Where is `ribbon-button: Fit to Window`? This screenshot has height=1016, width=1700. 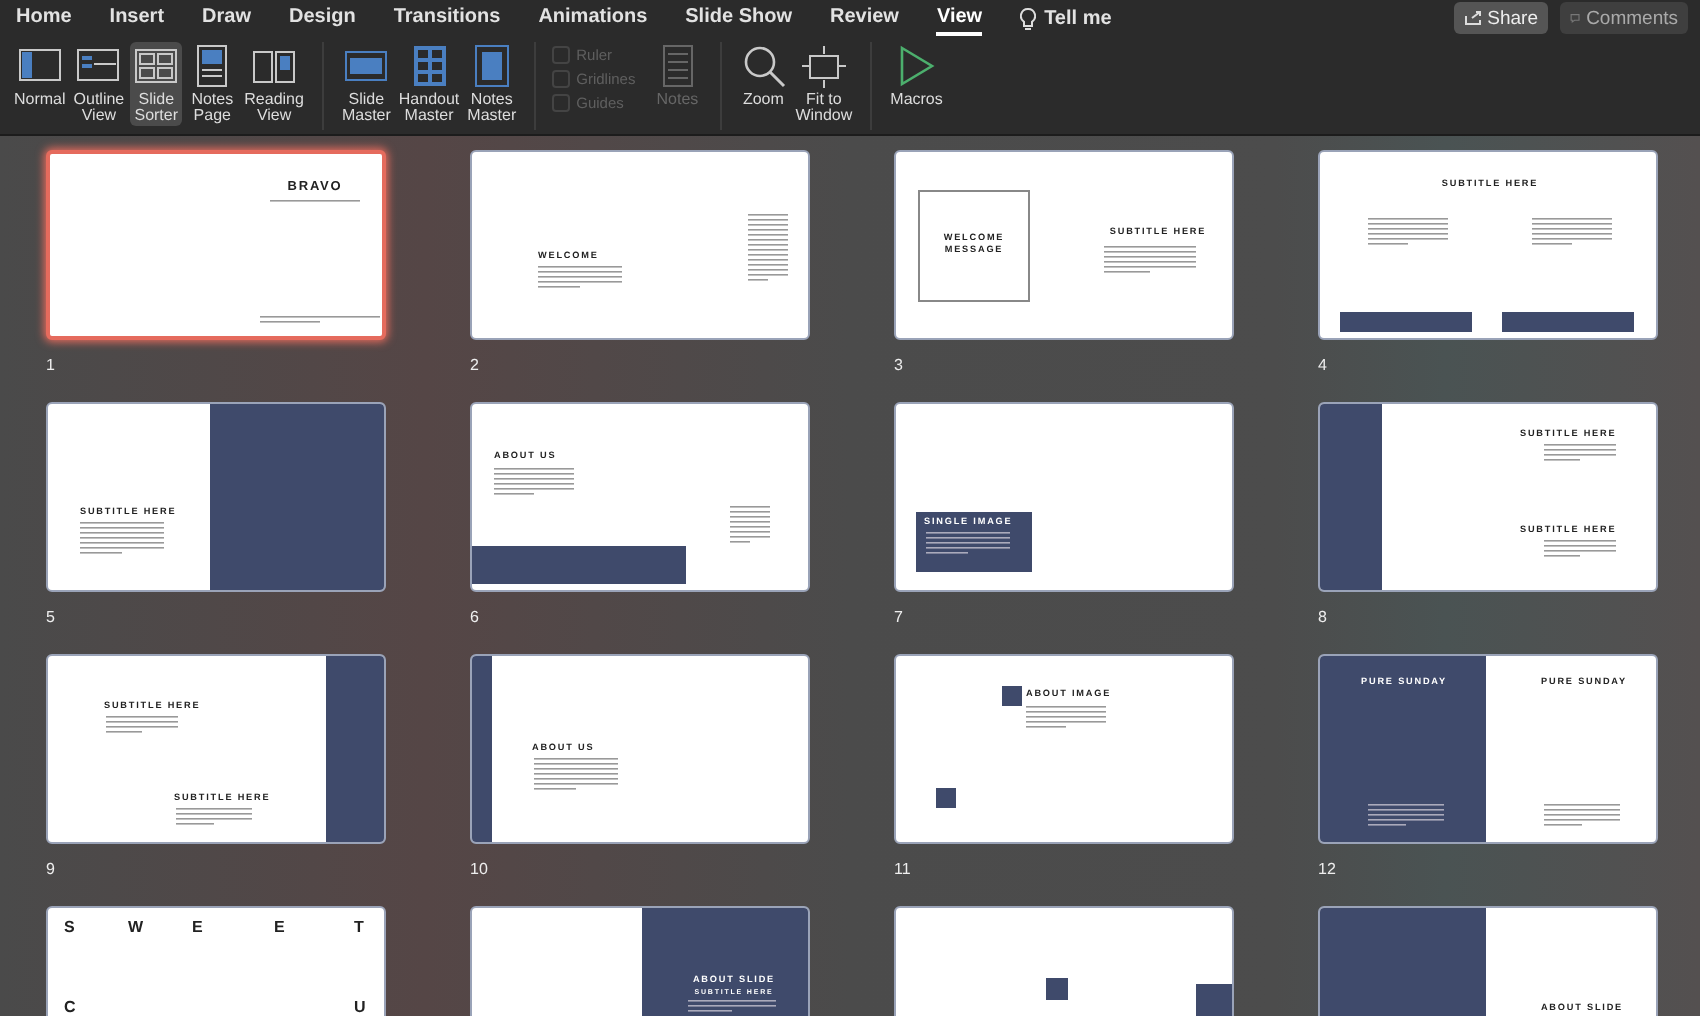 ribbon-button: Fit to Window is located at coordinates (824, 84).